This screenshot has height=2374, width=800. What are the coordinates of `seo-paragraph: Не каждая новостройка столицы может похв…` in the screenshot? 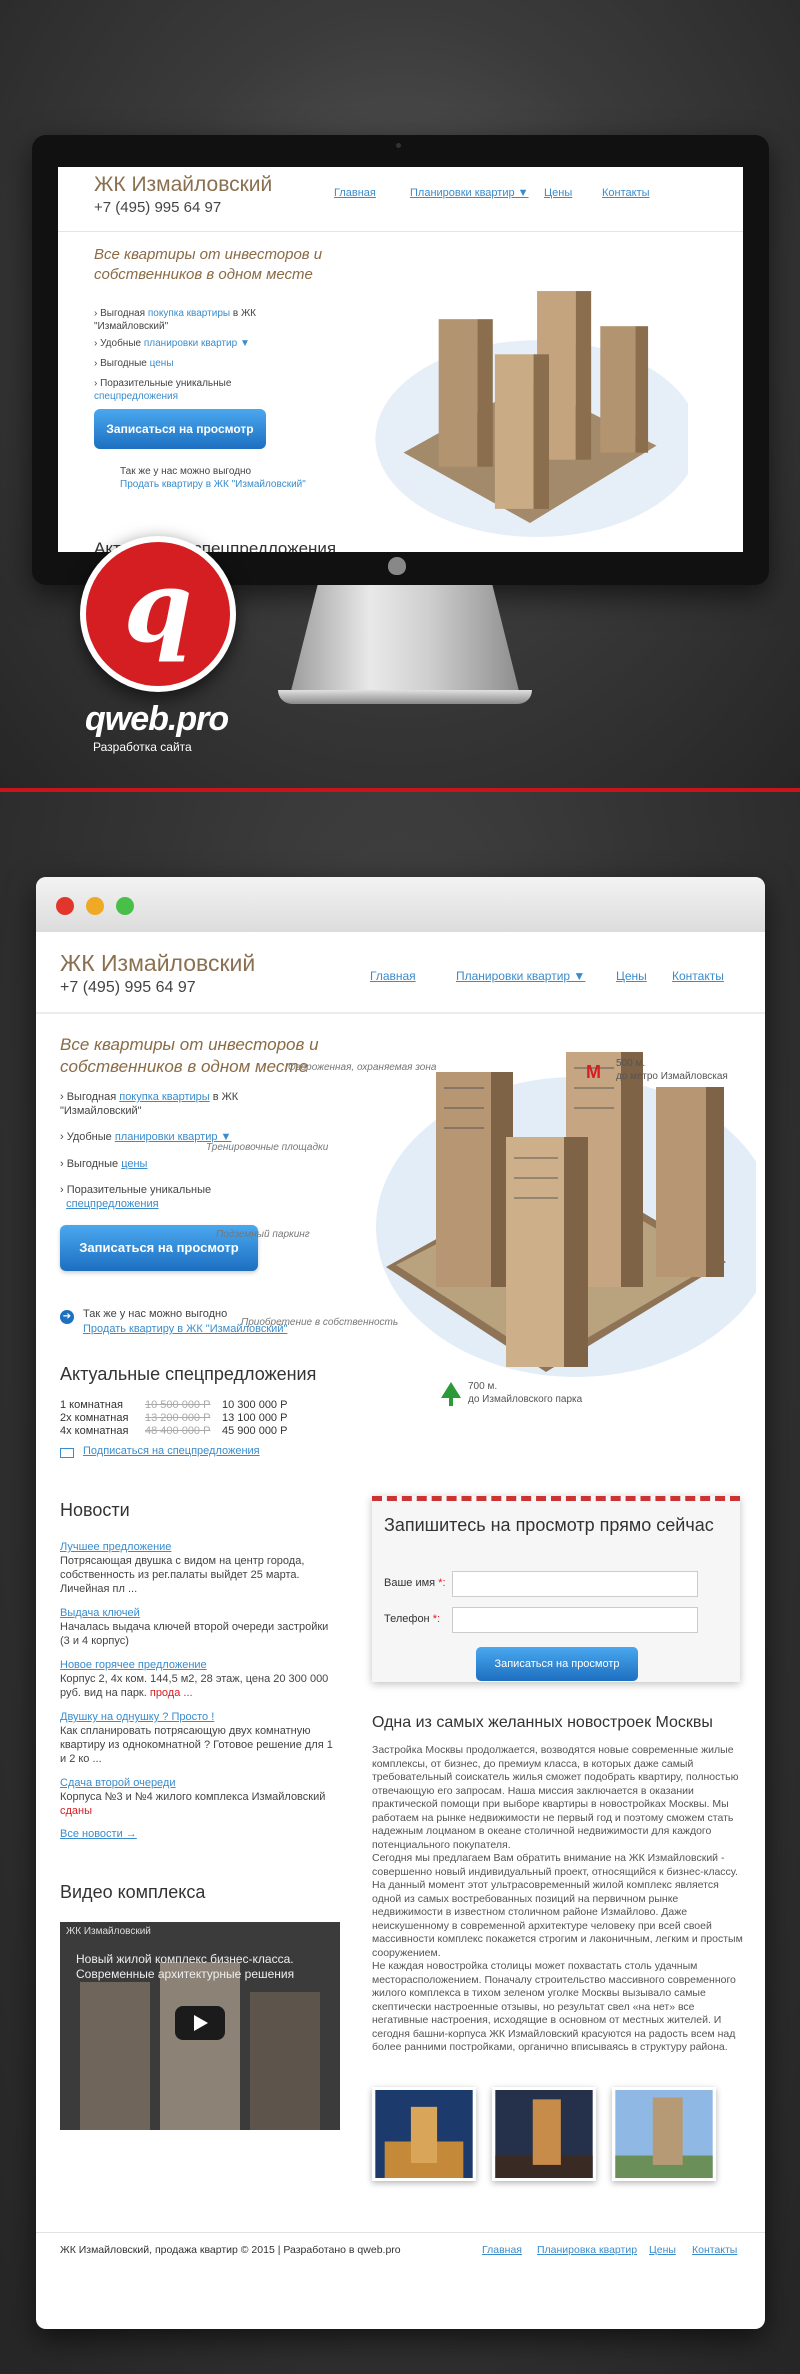 It's located at (554, 2006).